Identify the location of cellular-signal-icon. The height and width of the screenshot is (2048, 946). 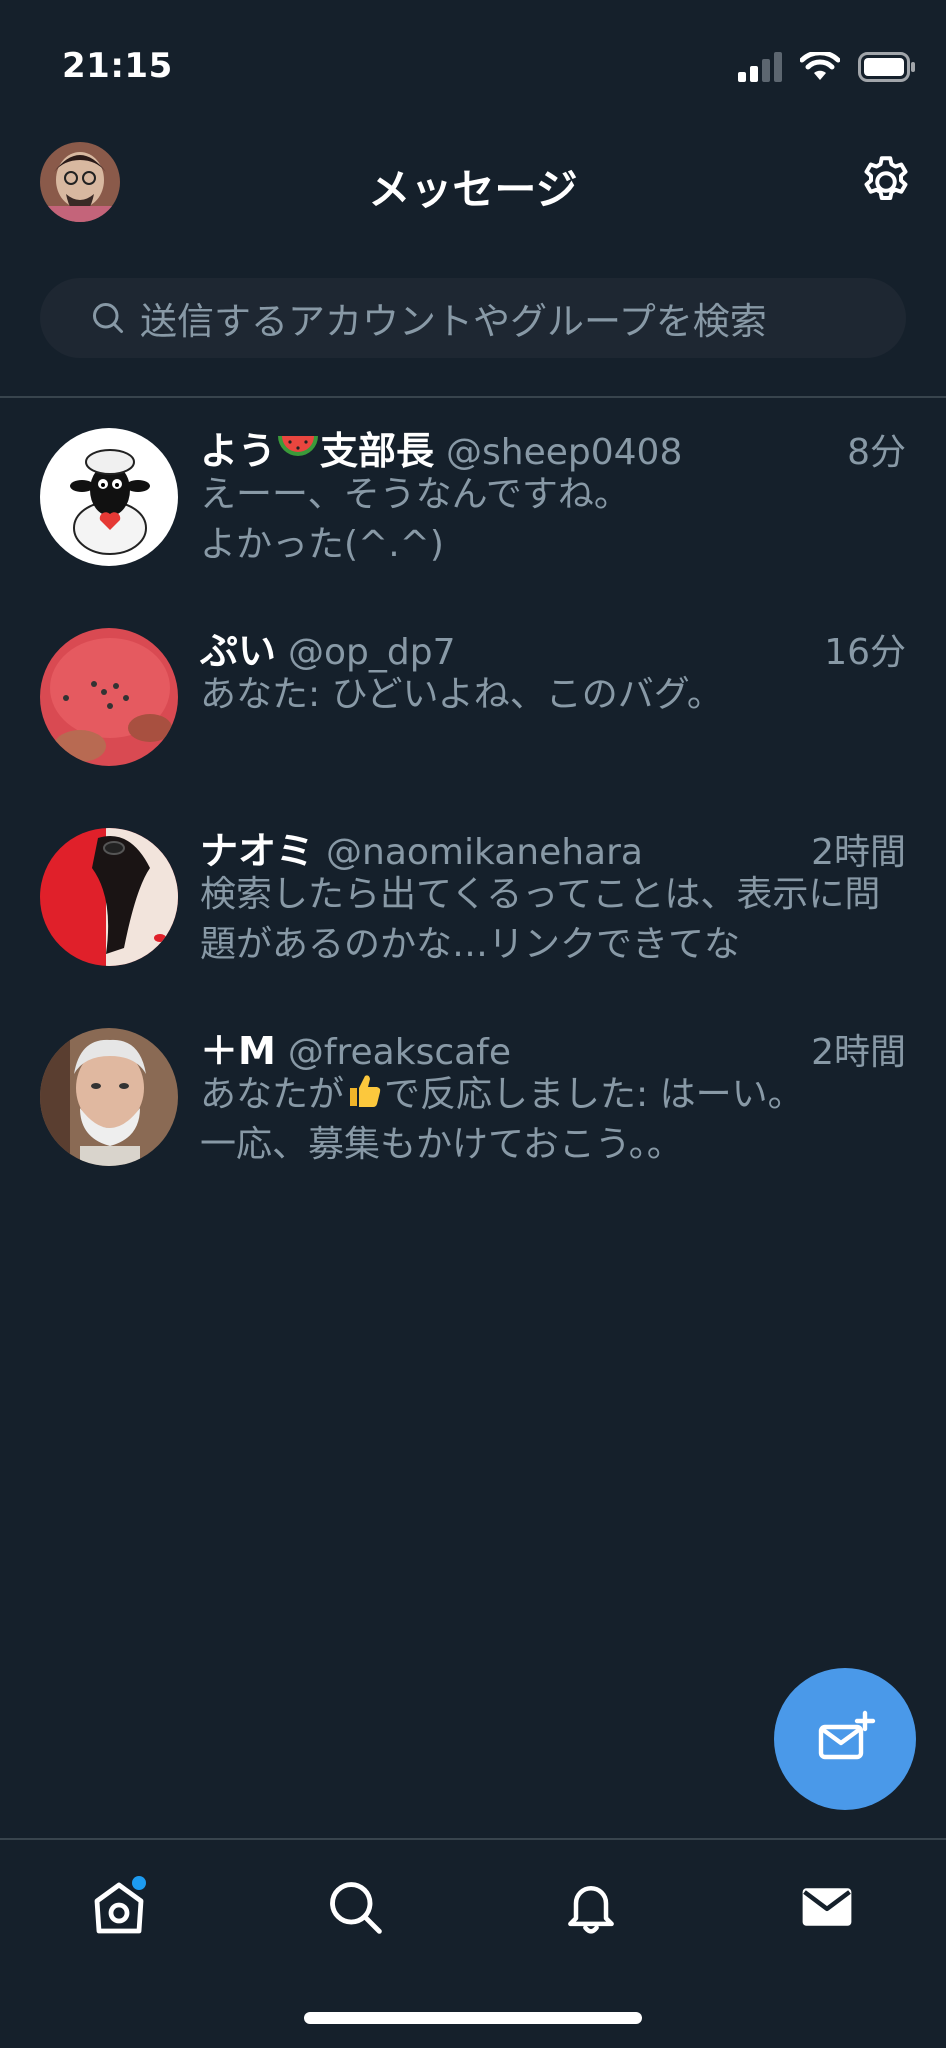
(760, 67).